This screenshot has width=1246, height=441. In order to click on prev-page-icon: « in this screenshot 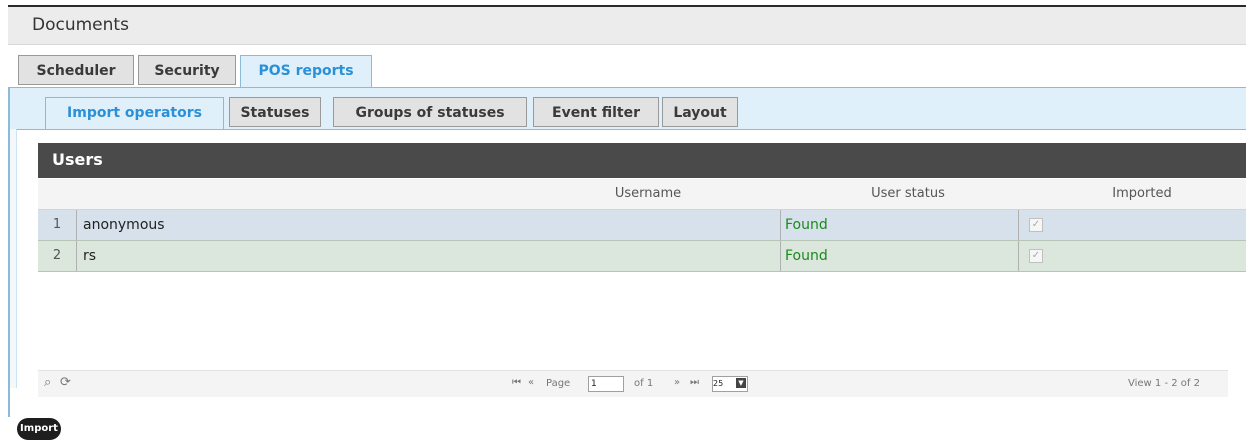, I will do `click(531, 382)`.